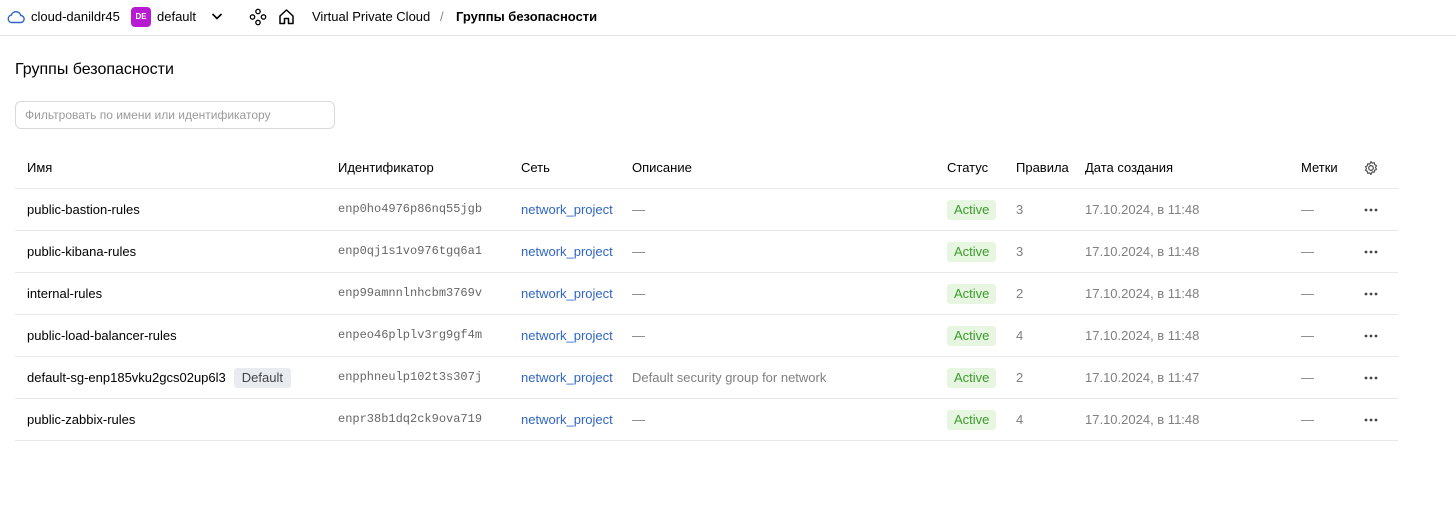 This screenshot has width=1456, height=506. What do you see at coordinates (258, 17) in the screenshot?
I see `services-icon` at bounding box center [258, 17].